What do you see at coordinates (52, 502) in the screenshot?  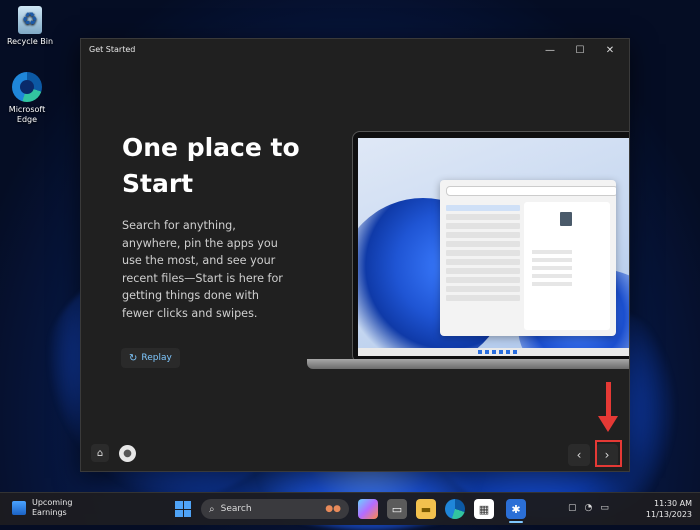 I see `widget-line-1: Upcoming` at bounding box center [52, 502].